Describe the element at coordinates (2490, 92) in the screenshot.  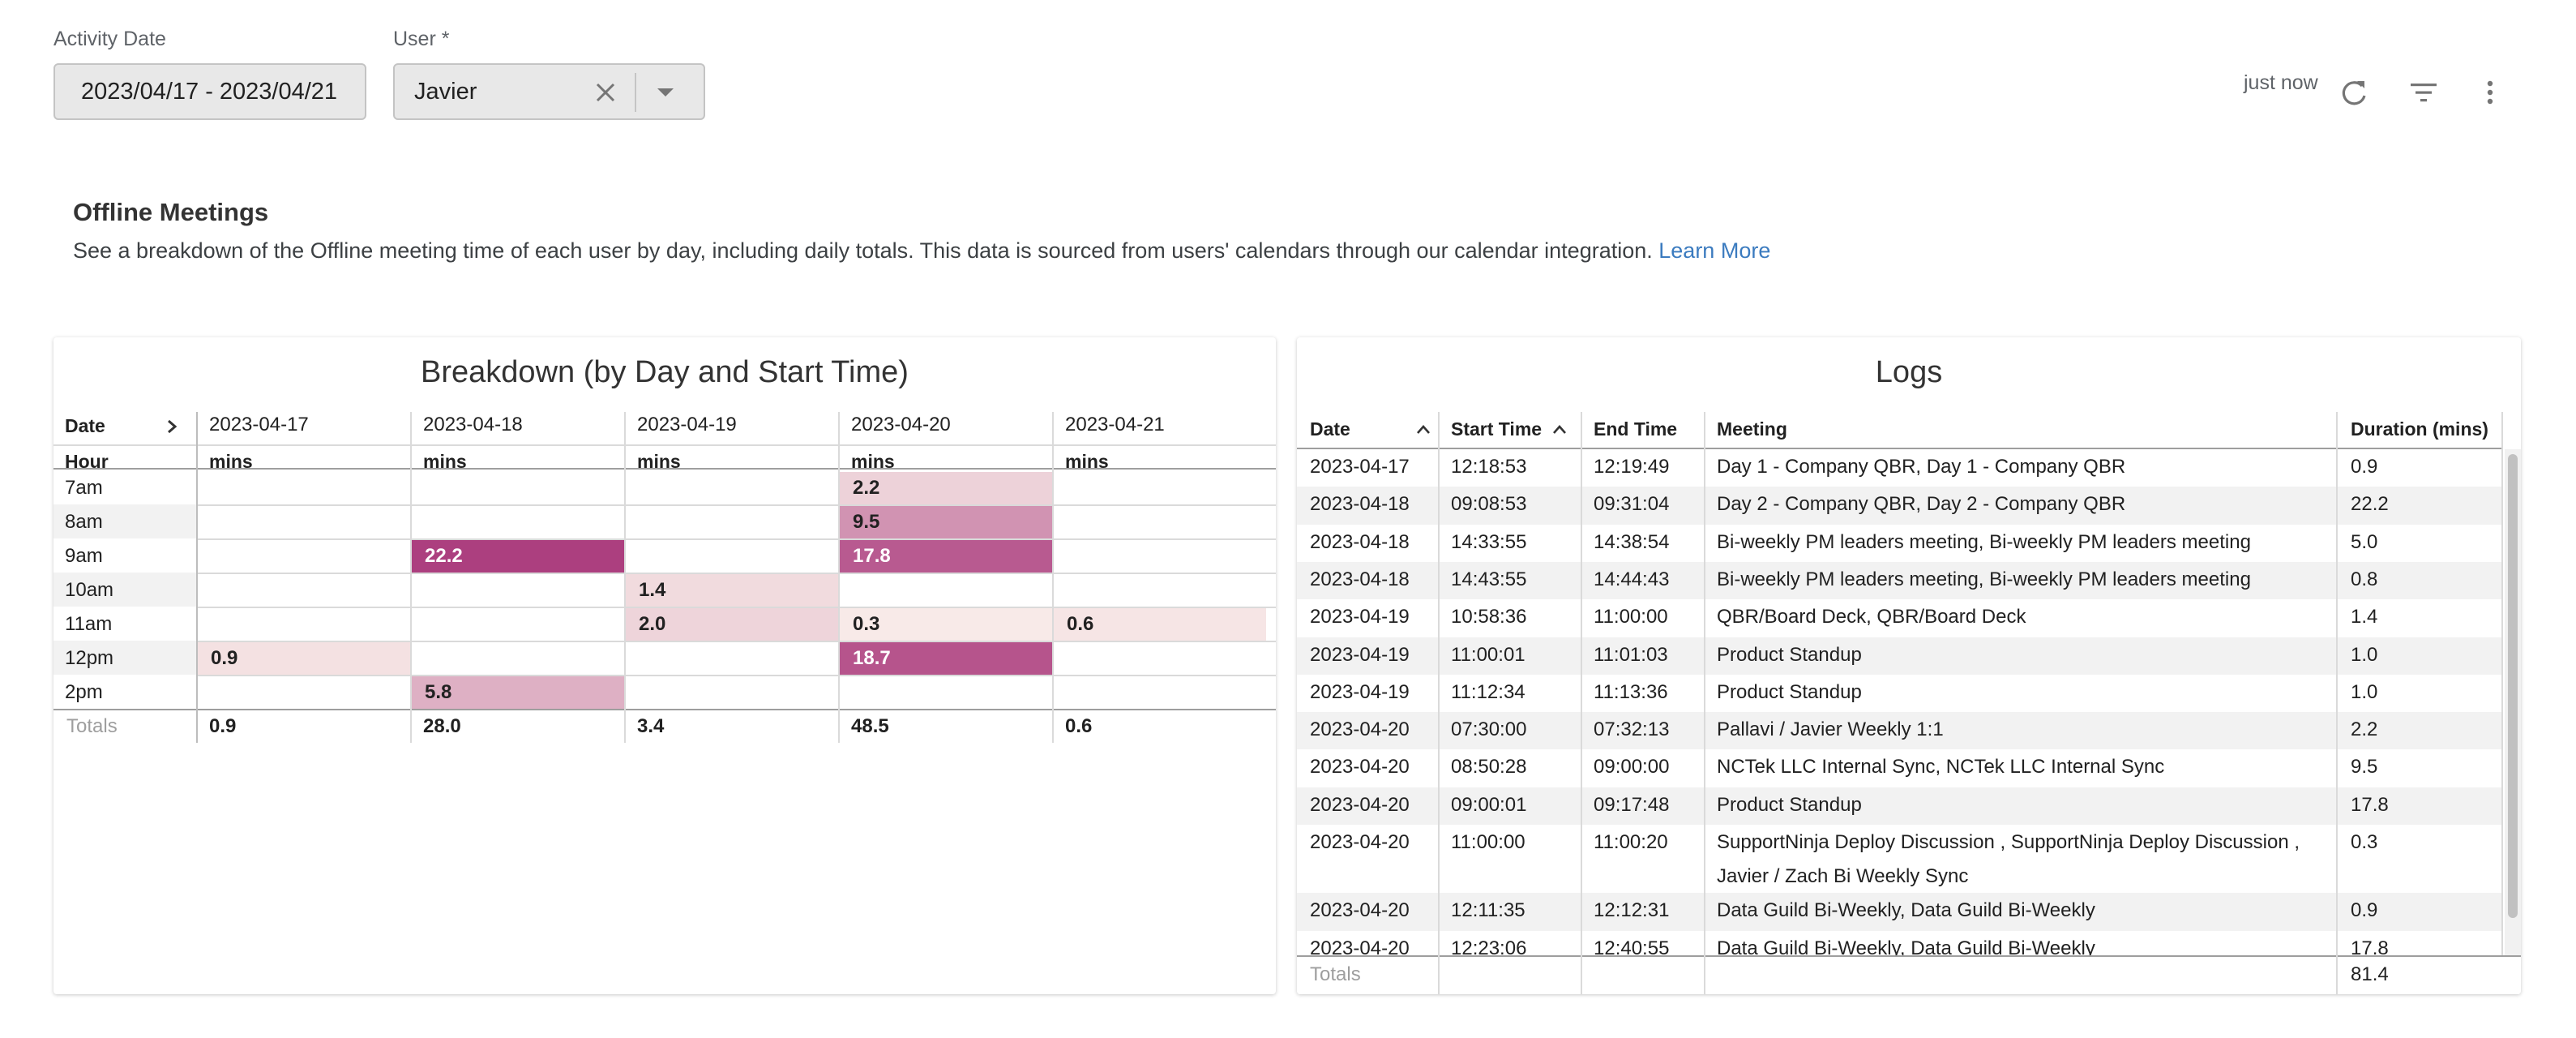
I see `more-vert-icon` at that location.